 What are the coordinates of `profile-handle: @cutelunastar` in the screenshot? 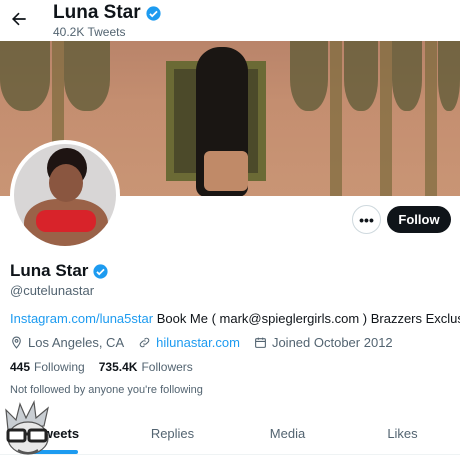 It's located at (52, 290).